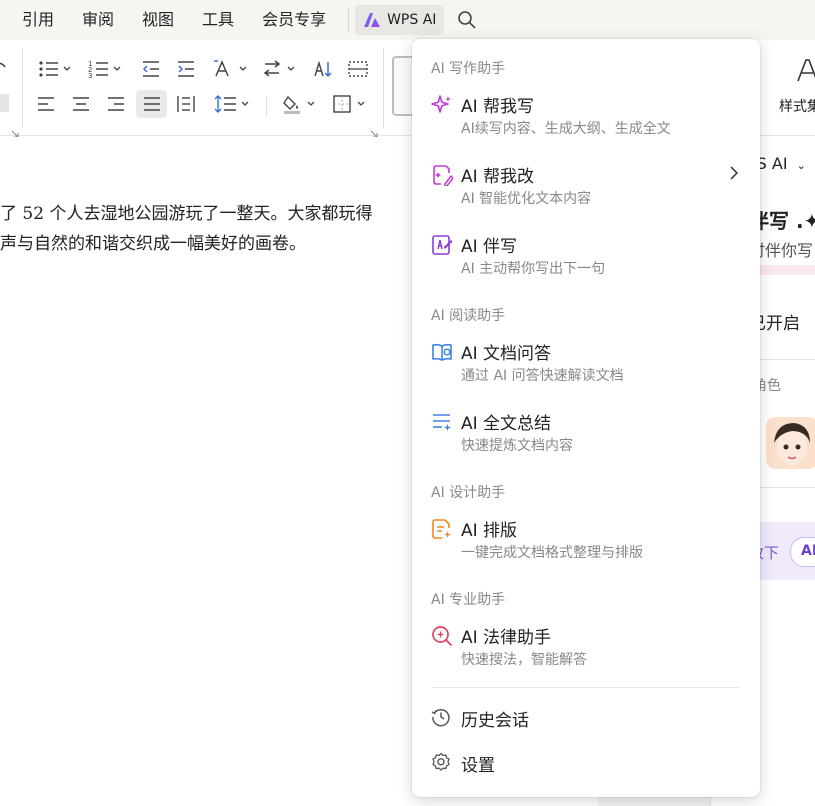  What do you see at coordinates (442, 105) in the screenshot?
I see `sparkle-icon` at bounding box center [442, 105].